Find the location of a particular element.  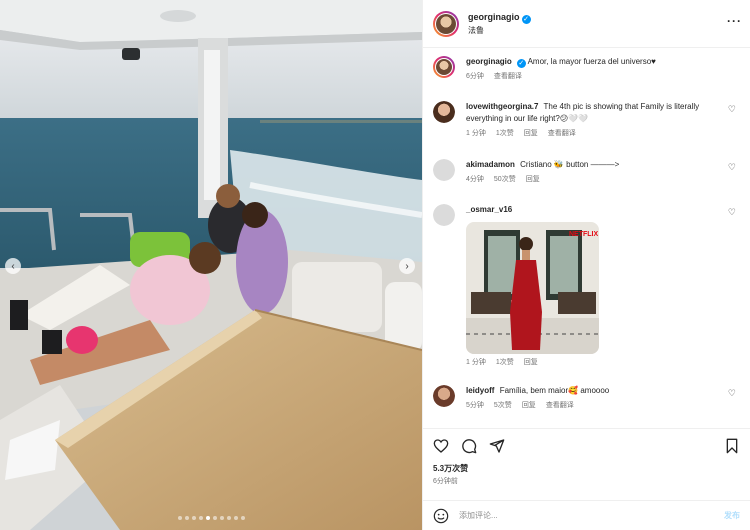

chevron-left-icon: ‹ is located at coordinates (13, 266).